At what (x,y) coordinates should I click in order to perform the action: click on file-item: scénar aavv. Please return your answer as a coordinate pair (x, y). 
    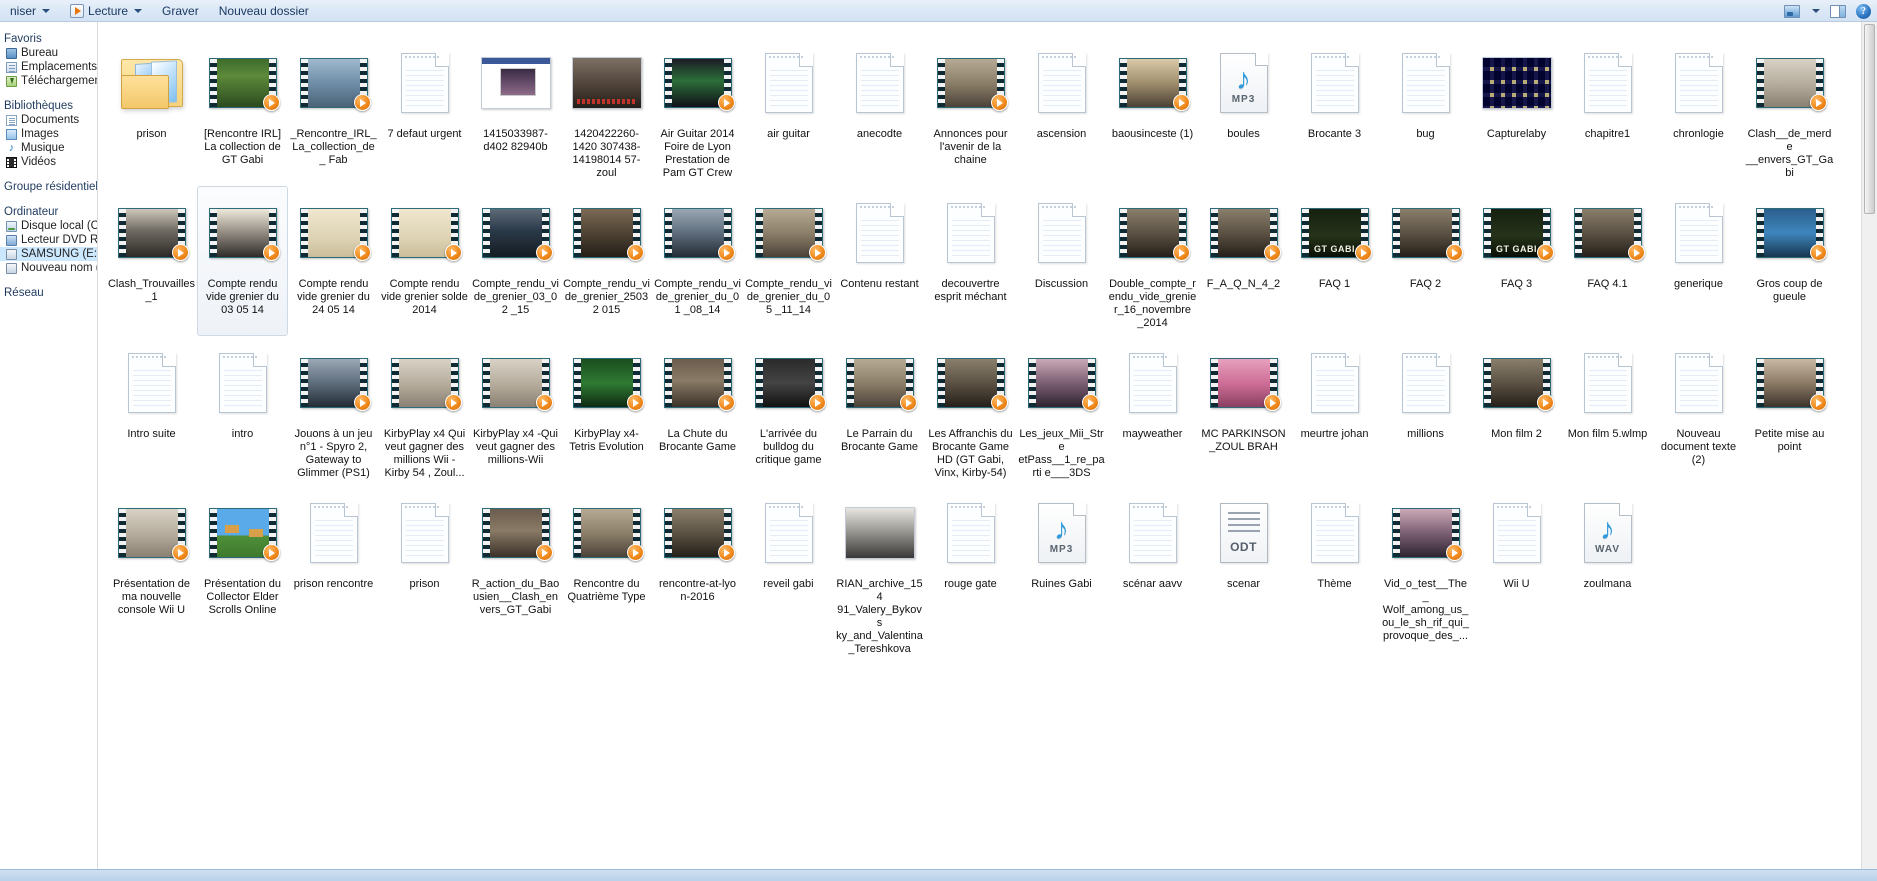
    Looking at the image, I should click on (1152, 572).